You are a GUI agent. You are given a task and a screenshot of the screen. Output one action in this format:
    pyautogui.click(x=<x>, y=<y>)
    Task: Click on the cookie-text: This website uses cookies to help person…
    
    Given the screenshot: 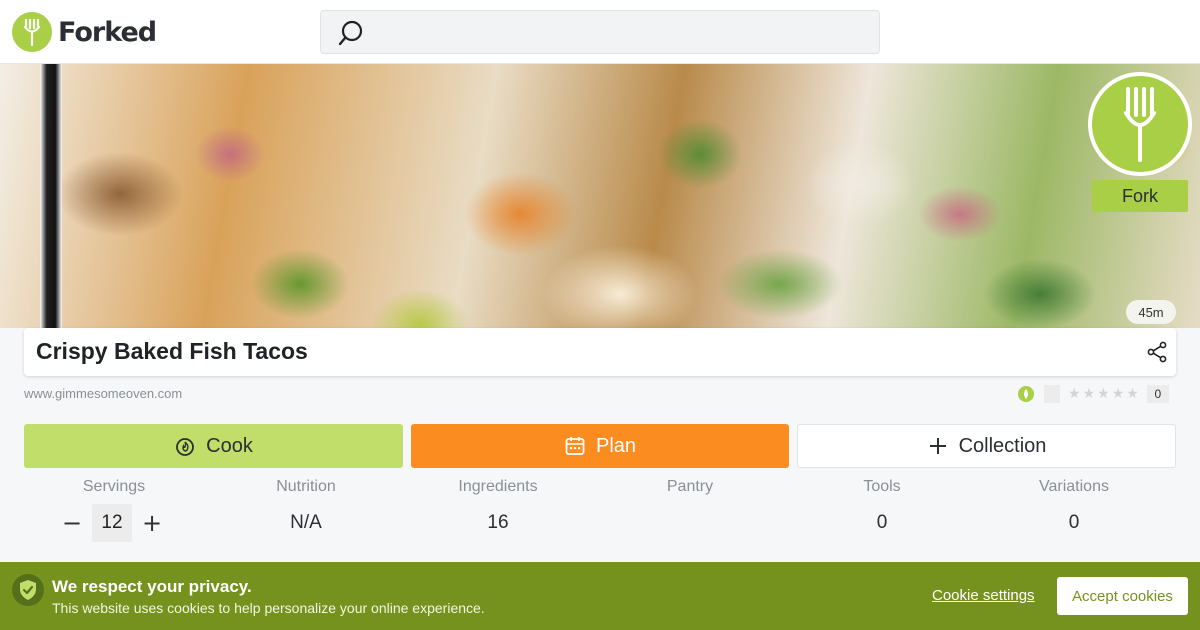 What is the action you would take?
    pyautogui.click(x=268, y=608)
    